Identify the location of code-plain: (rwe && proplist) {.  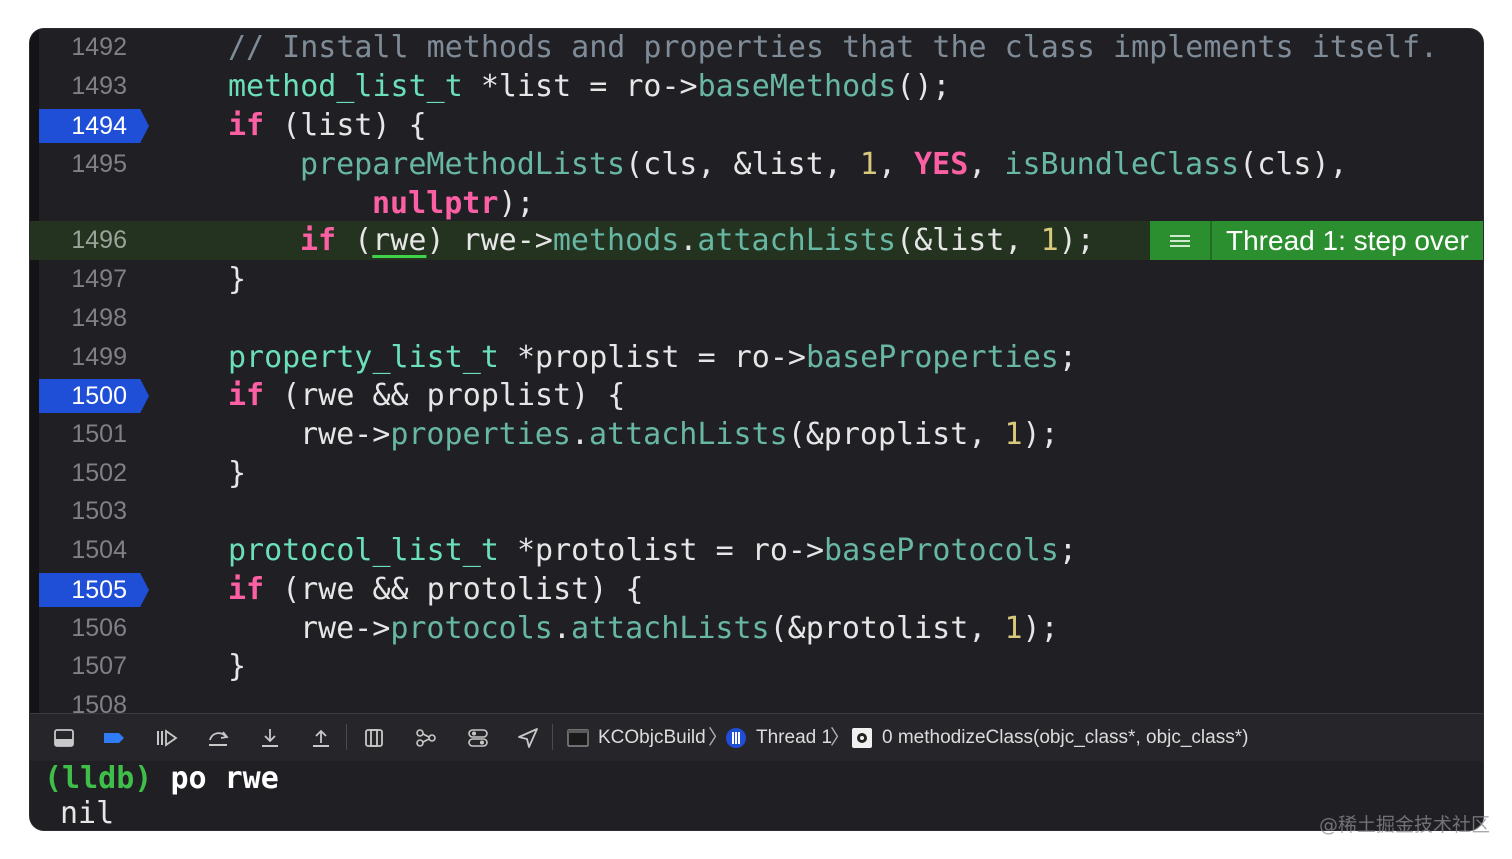
(445, 395).